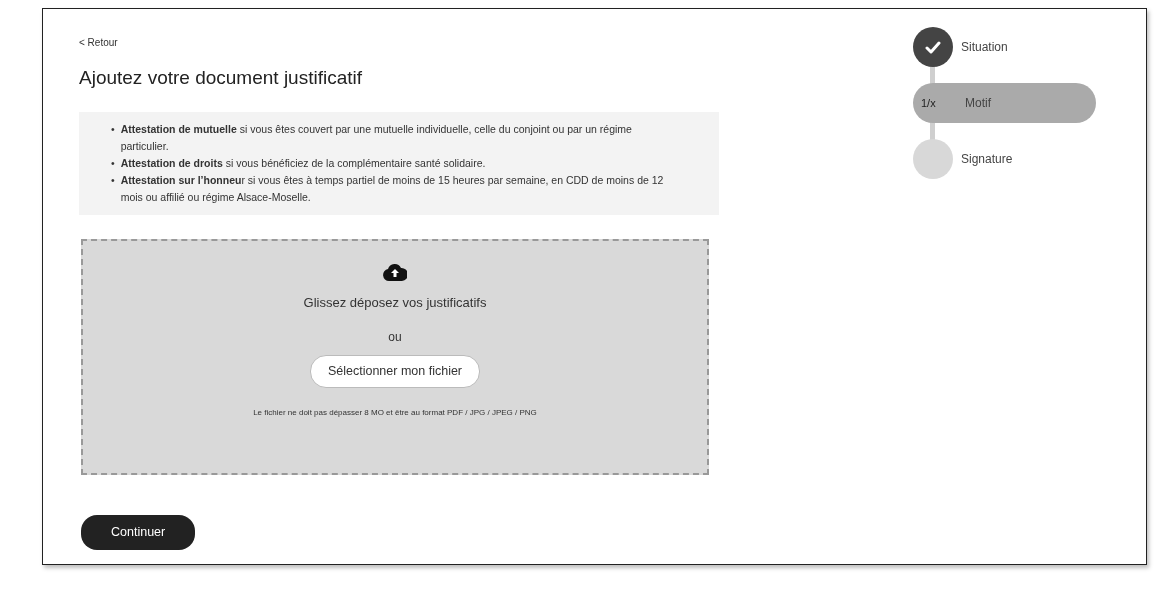  Describe the element at coordinates (929, 103) in the screenshot. I see `step-counter: 1/x` at that location.